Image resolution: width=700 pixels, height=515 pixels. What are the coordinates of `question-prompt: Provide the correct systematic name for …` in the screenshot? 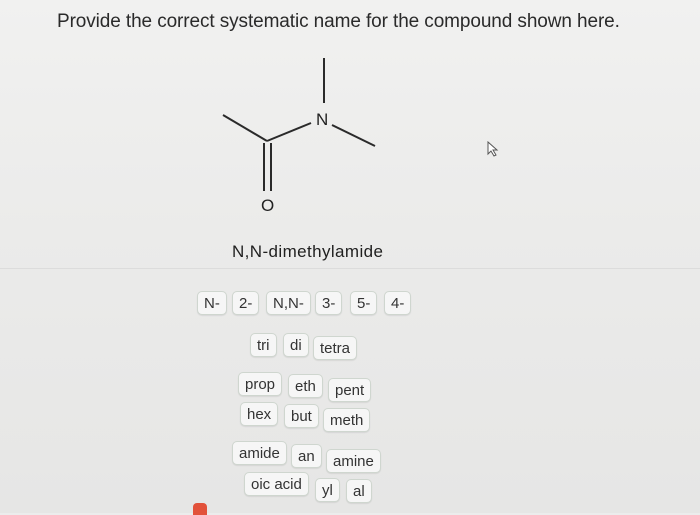 It's located at (338, 21).